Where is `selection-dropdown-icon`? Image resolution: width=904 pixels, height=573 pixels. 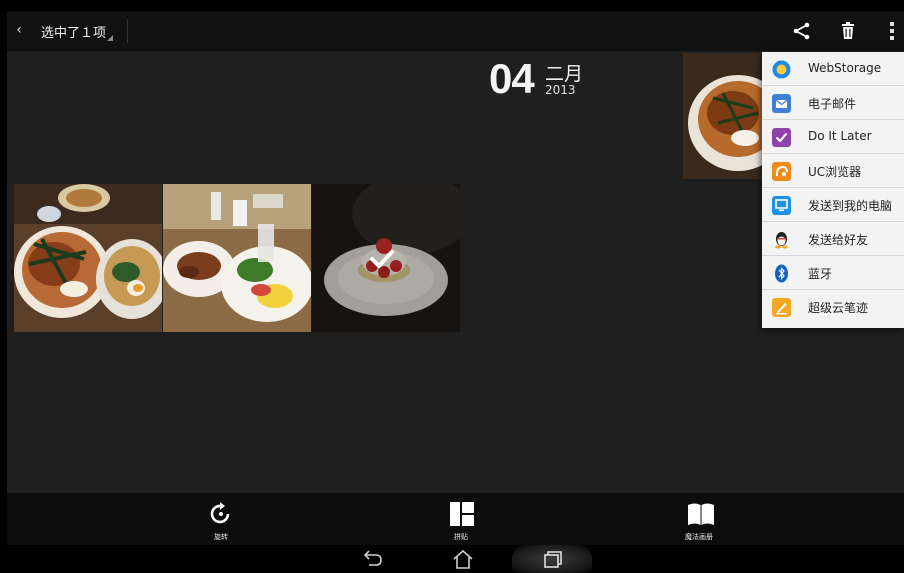 selection-dropdown-icon is located at coordinates (110, 38).